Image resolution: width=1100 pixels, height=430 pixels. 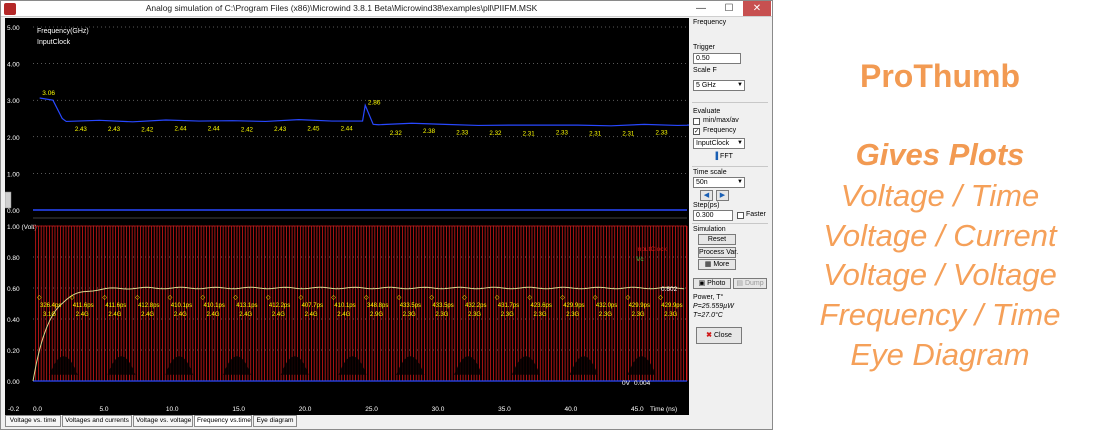 What do you see at coordinates (940, 274) in the screenshot?
I see `promo-line: Voltage / Voltage` at bounding box center [940, 274].